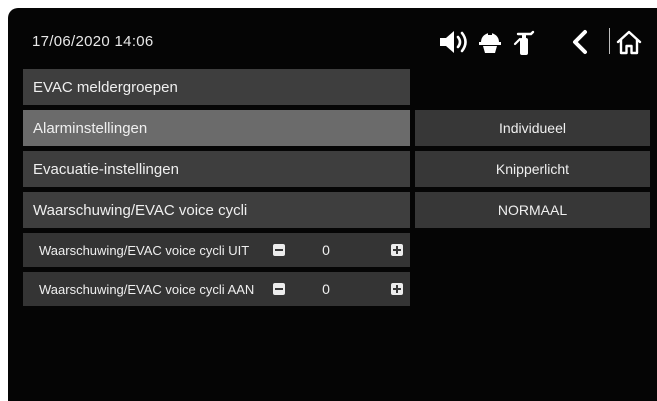 This screenshot has width=657, height=401. I want to click on menu-item-alarm-settings: Alarminstellingen, so click(216, 128).